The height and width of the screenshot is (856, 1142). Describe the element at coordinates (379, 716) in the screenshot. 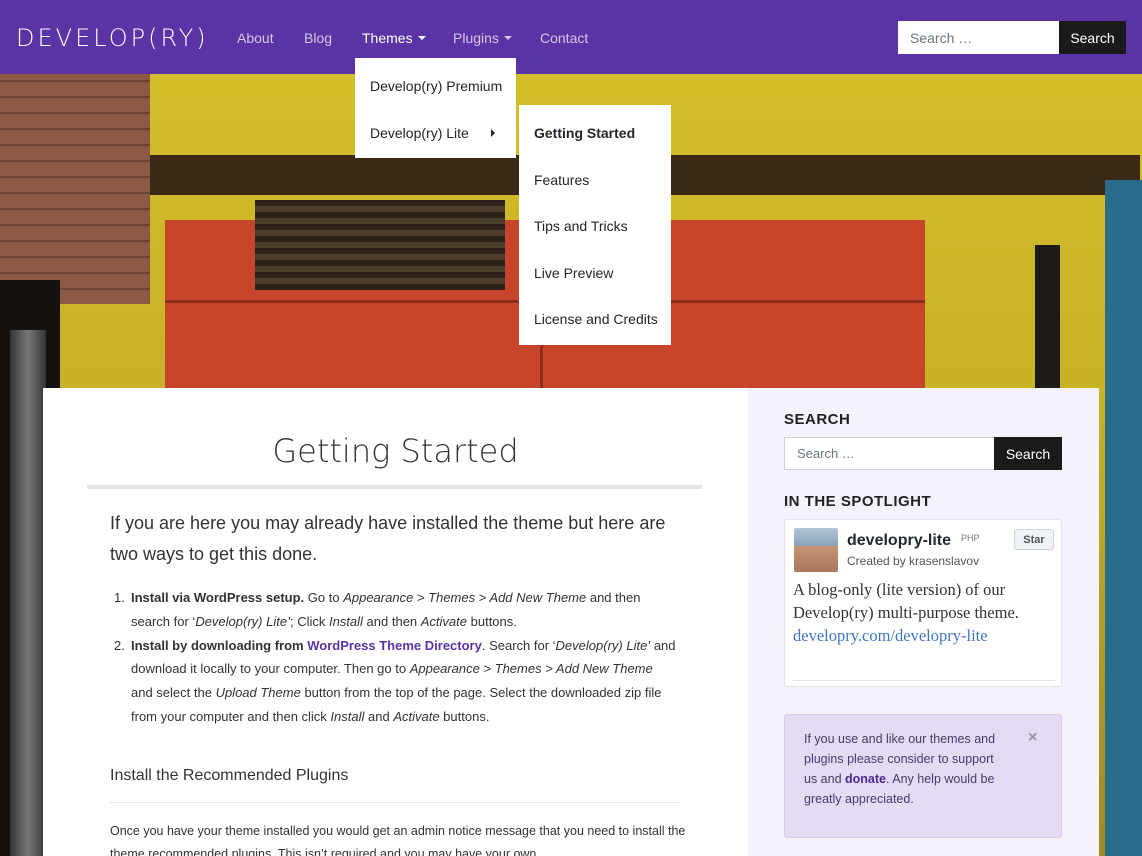

I see `step-text: and` at that location.